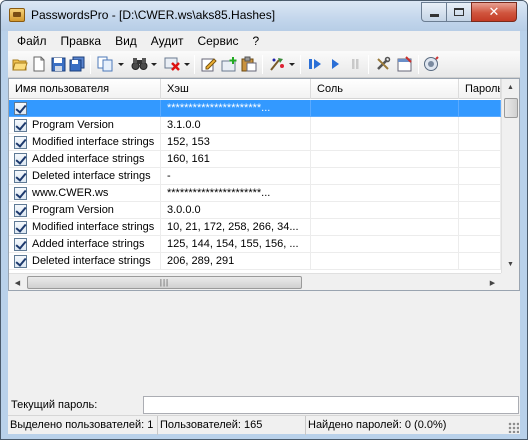 The height and width of the screenshot is (440, 528). I want to click on menu-file: Файл, so click(32, 41).